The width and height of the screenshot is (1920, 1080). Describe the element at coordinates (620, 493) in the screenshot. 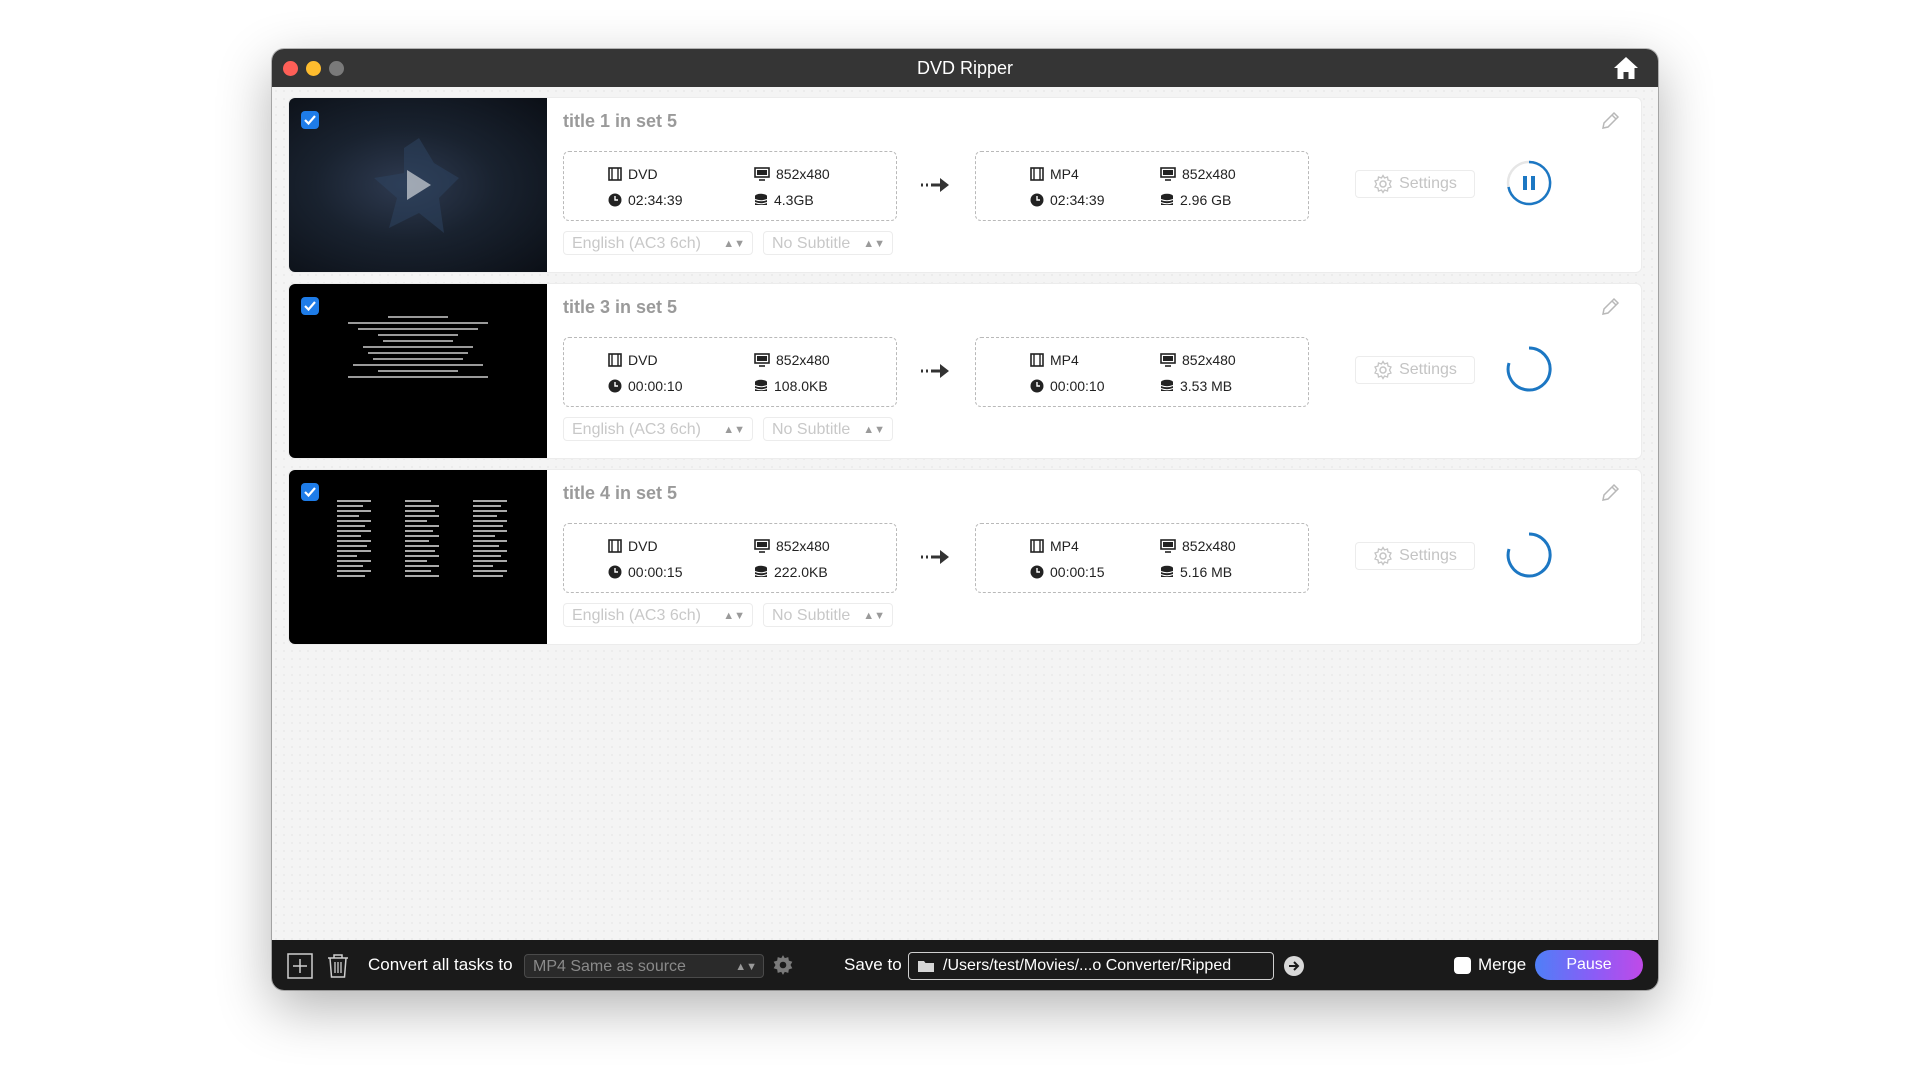

I see `task-title: title 4 in set 5` at that location.